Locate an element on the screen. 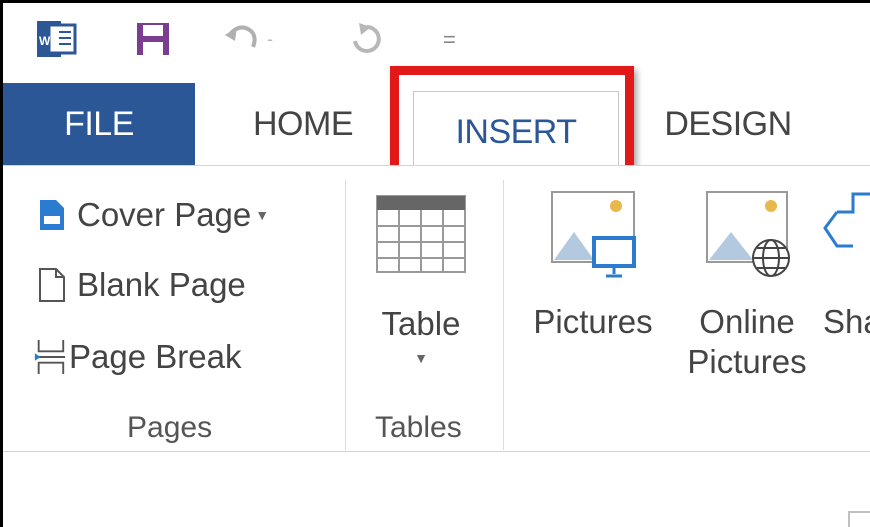  tab-file: FILE is located at coordinates (99, 124).